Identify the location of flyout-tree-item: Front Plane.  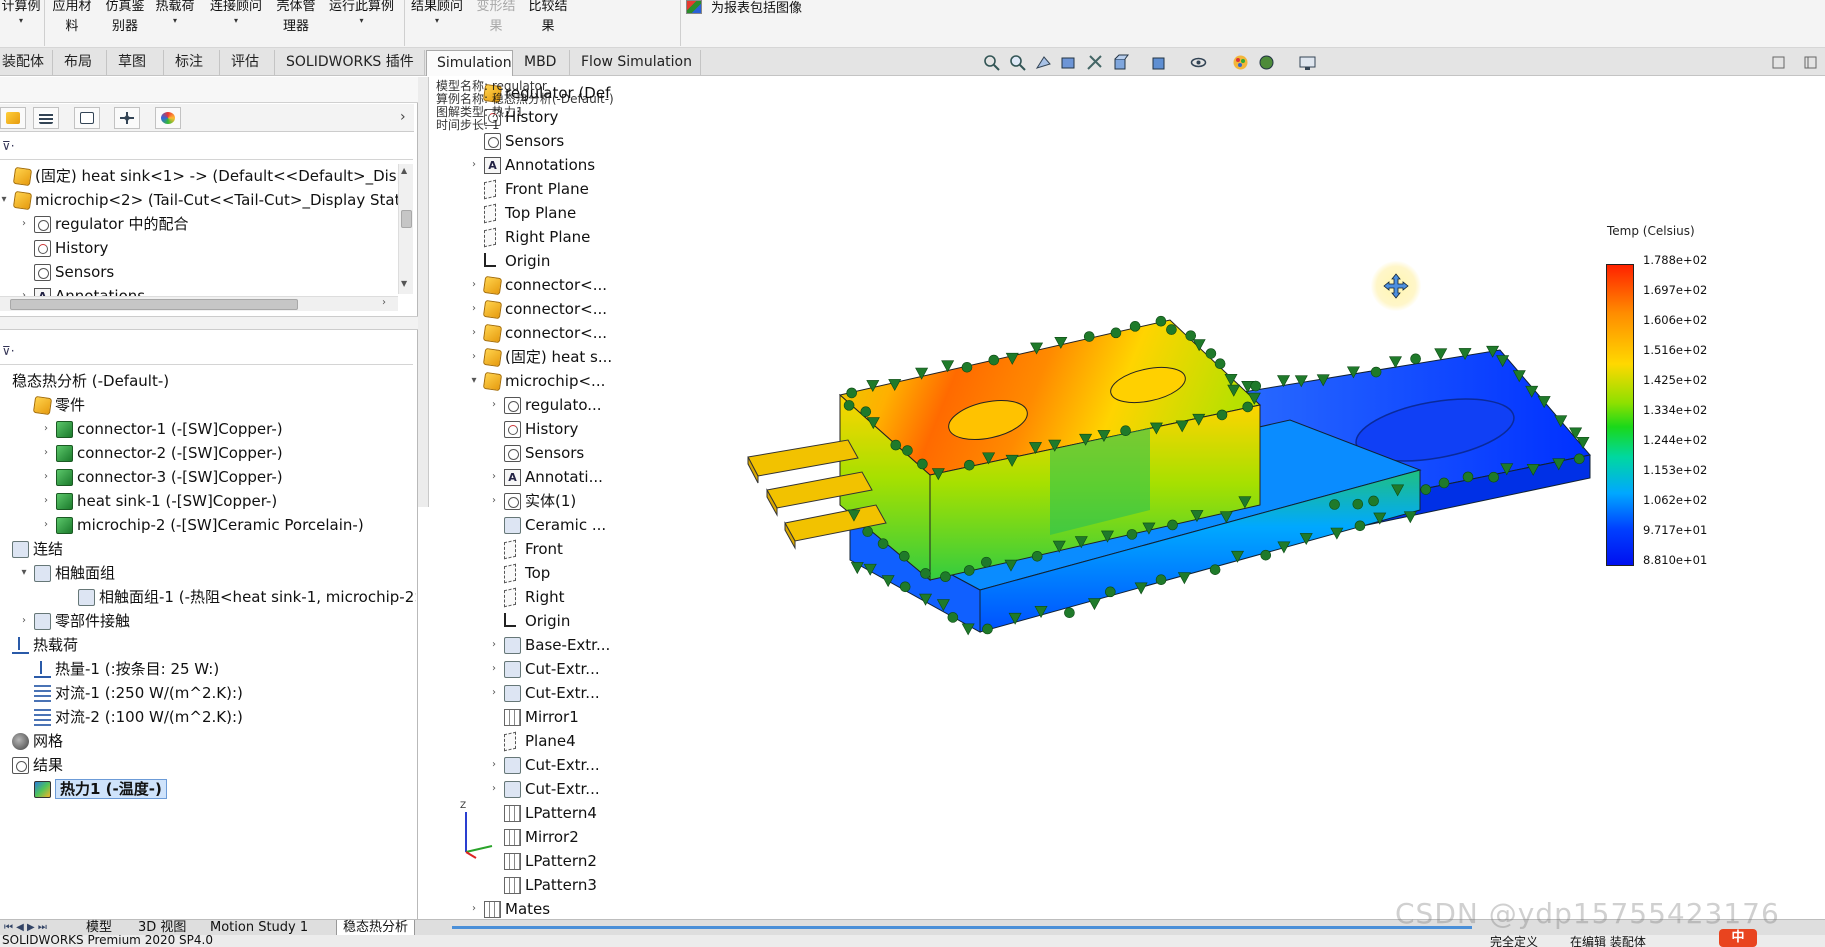
(547, 189).